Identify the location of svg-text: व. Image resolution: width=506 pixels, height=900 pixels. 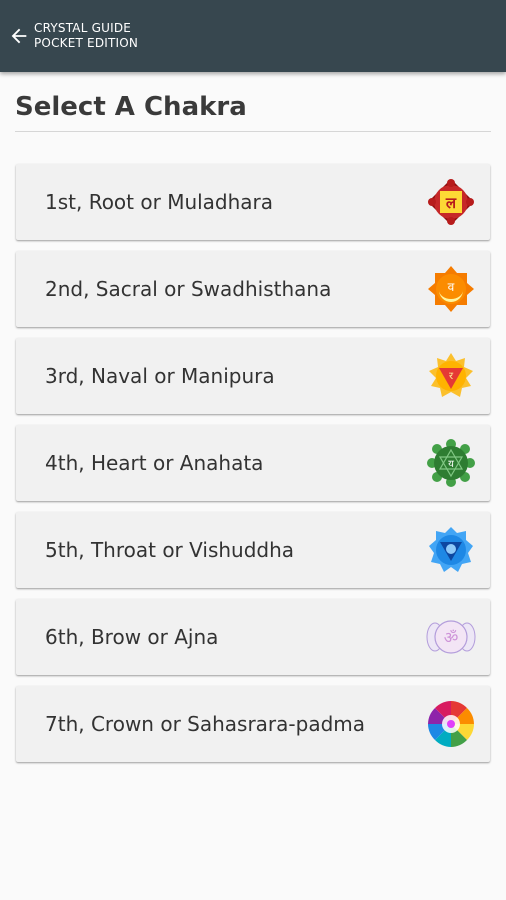
(451, 287).